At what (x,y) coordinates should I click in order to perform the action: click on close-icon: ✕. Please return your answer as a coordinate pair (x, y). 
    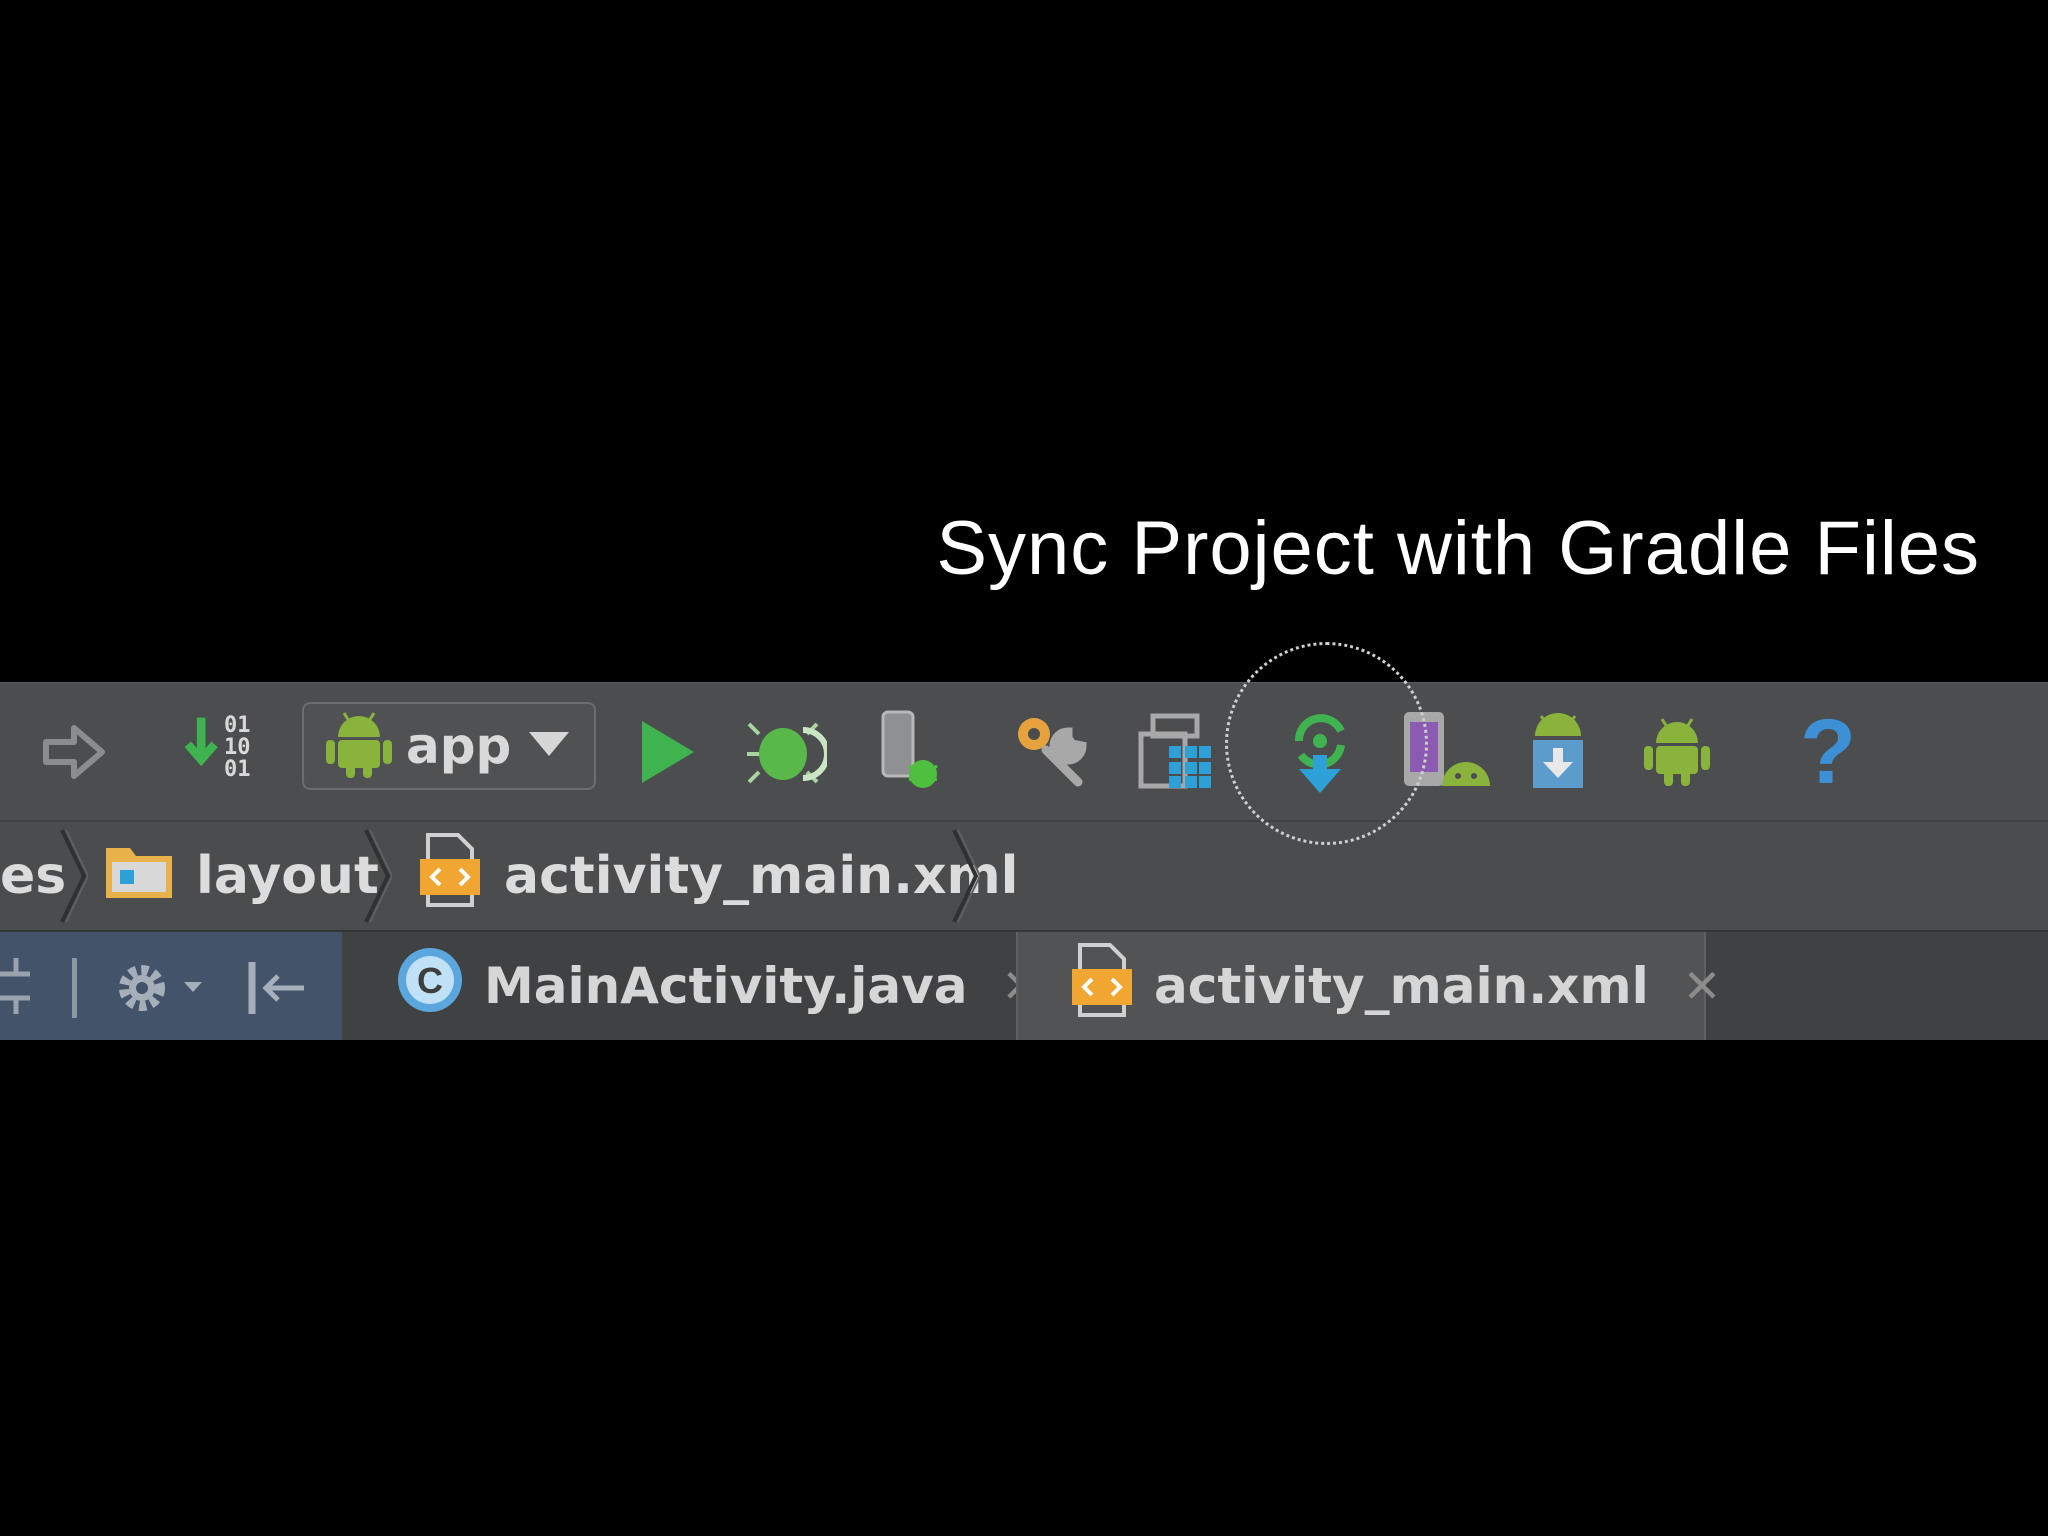
    Looking at the image, I should click on (1702, 986).